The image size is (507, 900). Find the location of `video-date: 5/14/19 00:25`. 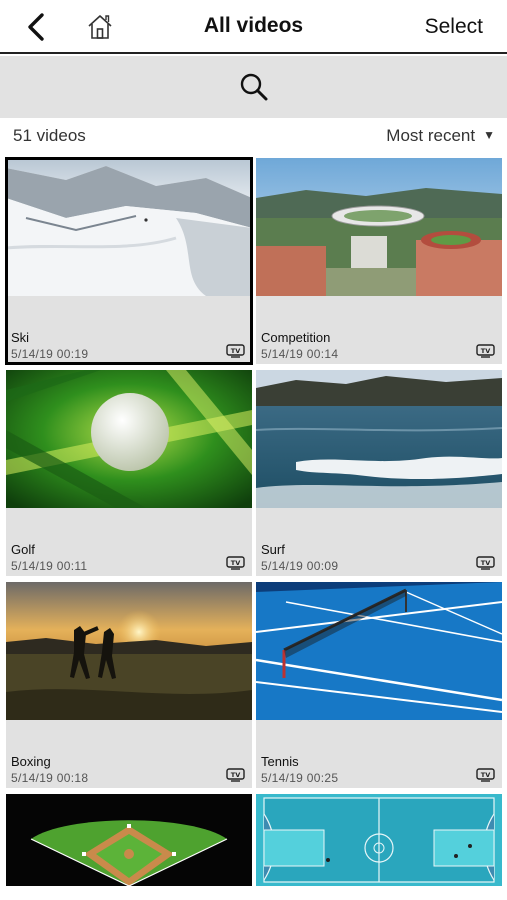

video-date: 5/14/19 00:25 is located at coordinates (300, 778).